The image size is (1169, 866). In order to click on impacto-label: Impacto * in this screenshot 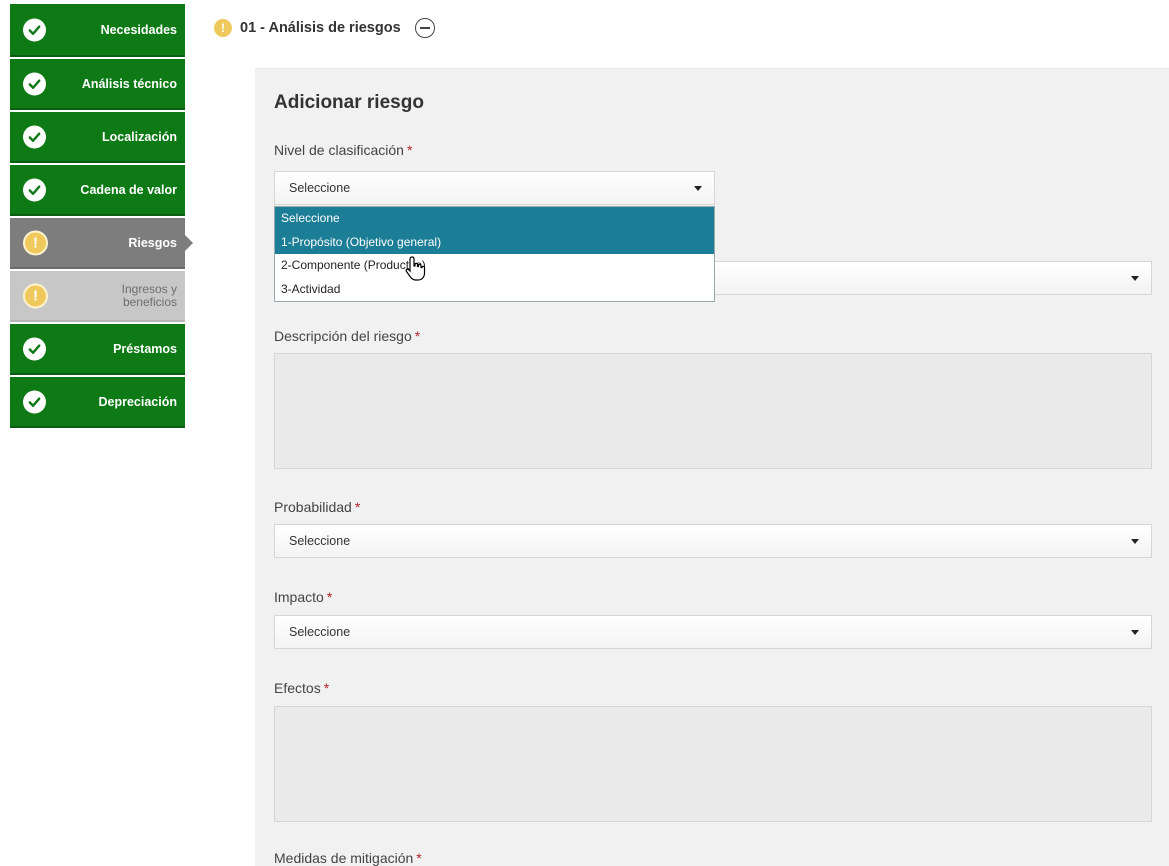, I will do `click(303, 597)`.